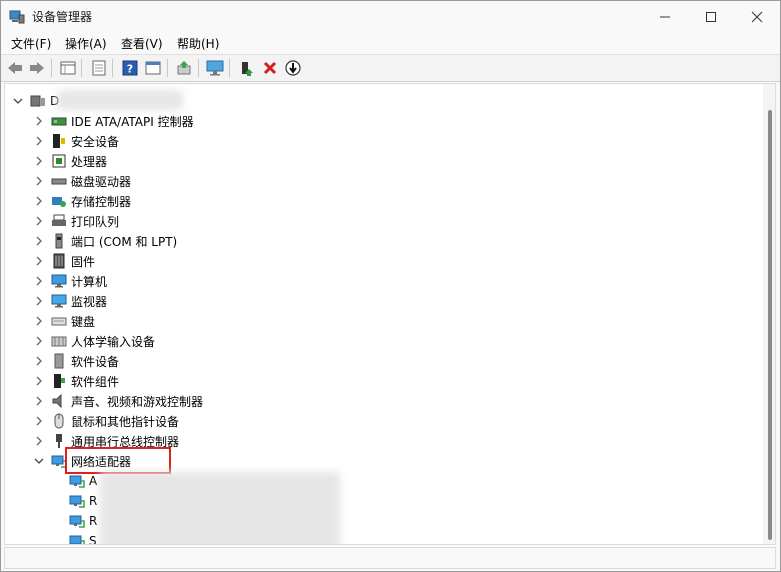 The width and height of the screenshot is (781, 572). Describe the element at coordinates (711, 16) in the screenshot. I see `maximize-button` at that location.